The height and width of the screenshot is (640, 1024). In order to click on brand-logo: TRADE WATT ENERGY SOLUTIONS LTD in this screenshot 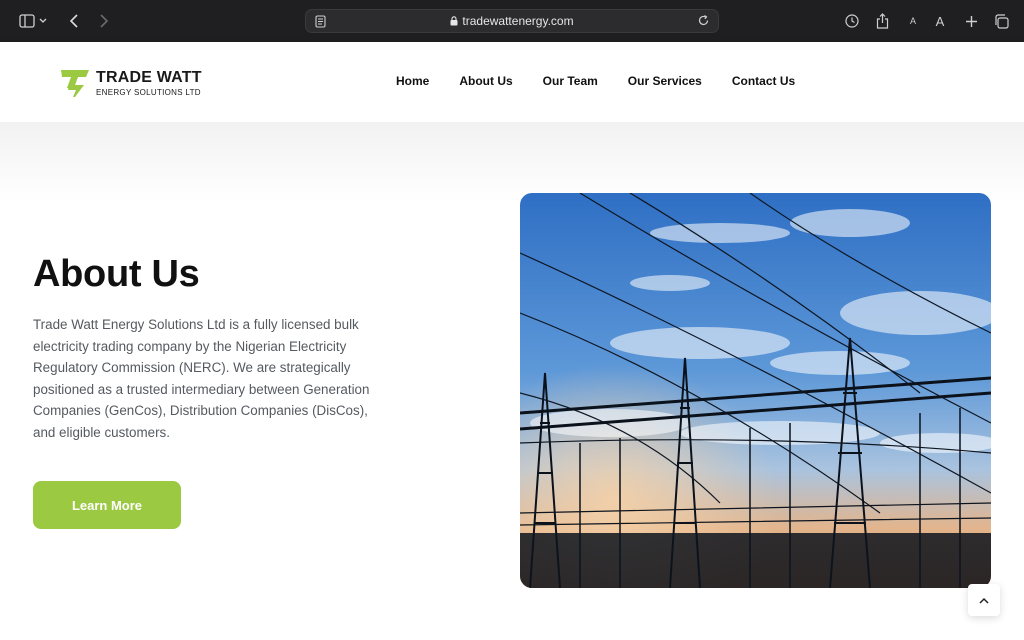, I will do `click(131, 83)`.